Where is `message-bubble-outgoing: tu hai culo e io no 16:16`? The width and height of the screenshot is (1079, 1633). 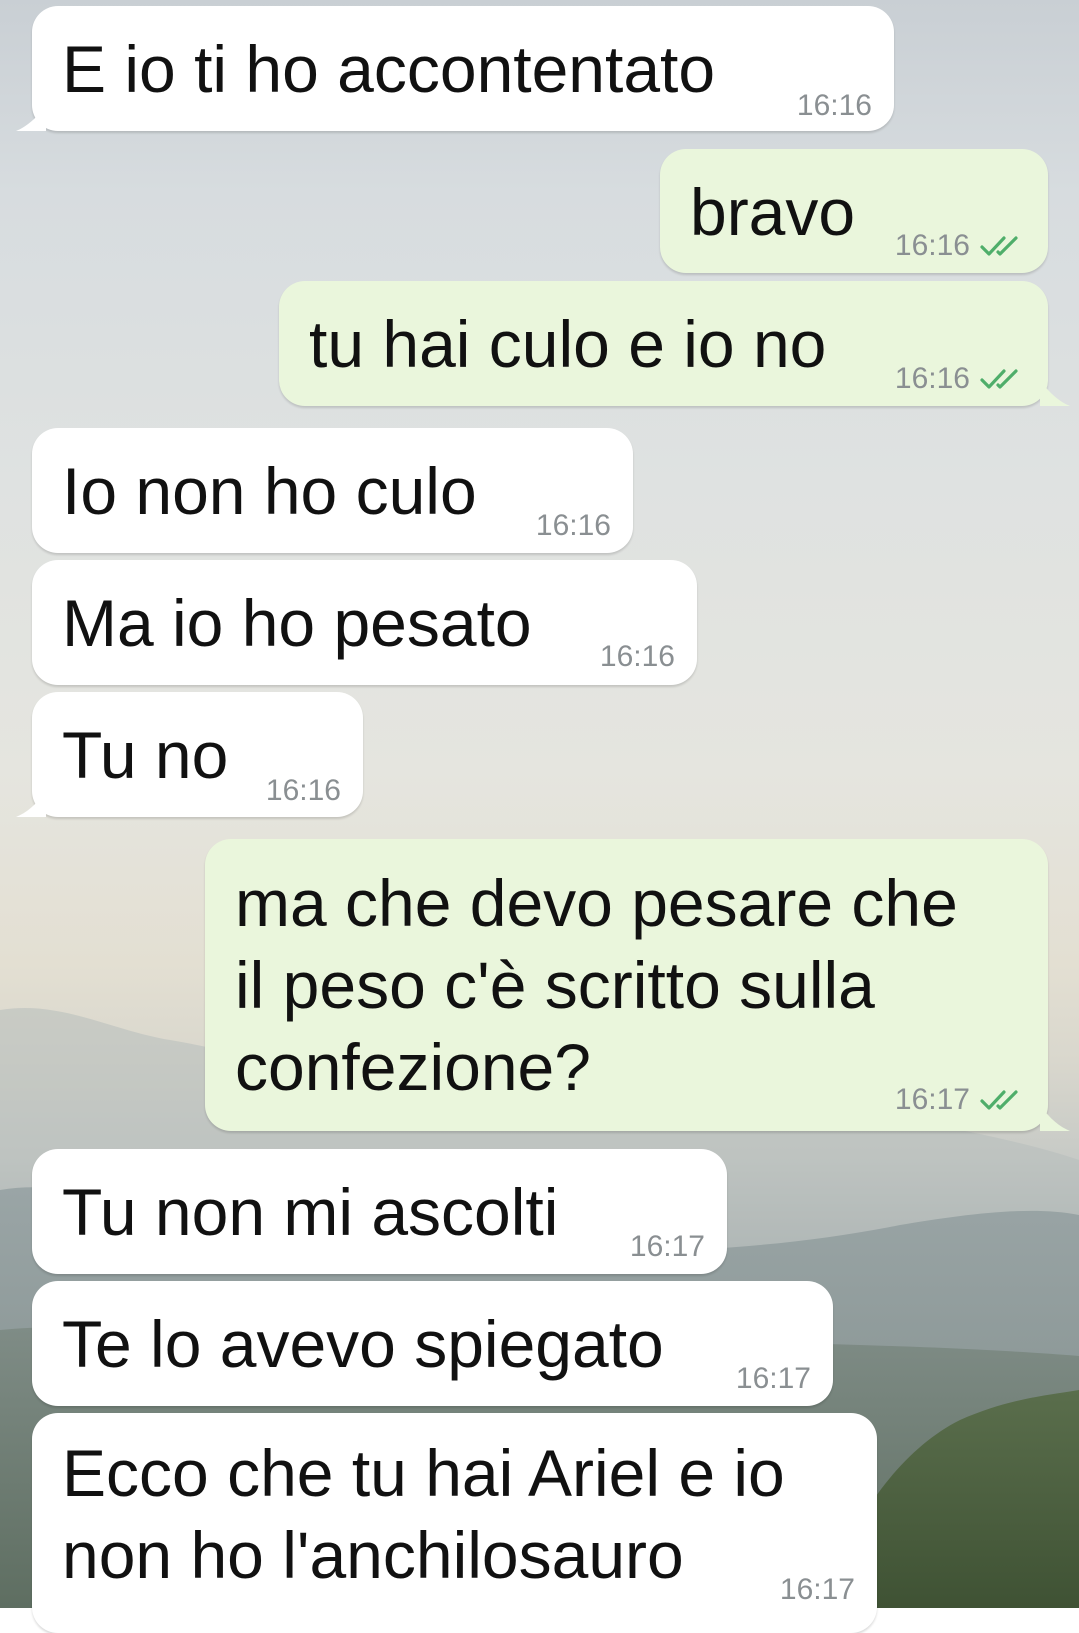
message-bubble-outgoing: tu hai culo e io no 16:16 is located at coordinates (663, 343).